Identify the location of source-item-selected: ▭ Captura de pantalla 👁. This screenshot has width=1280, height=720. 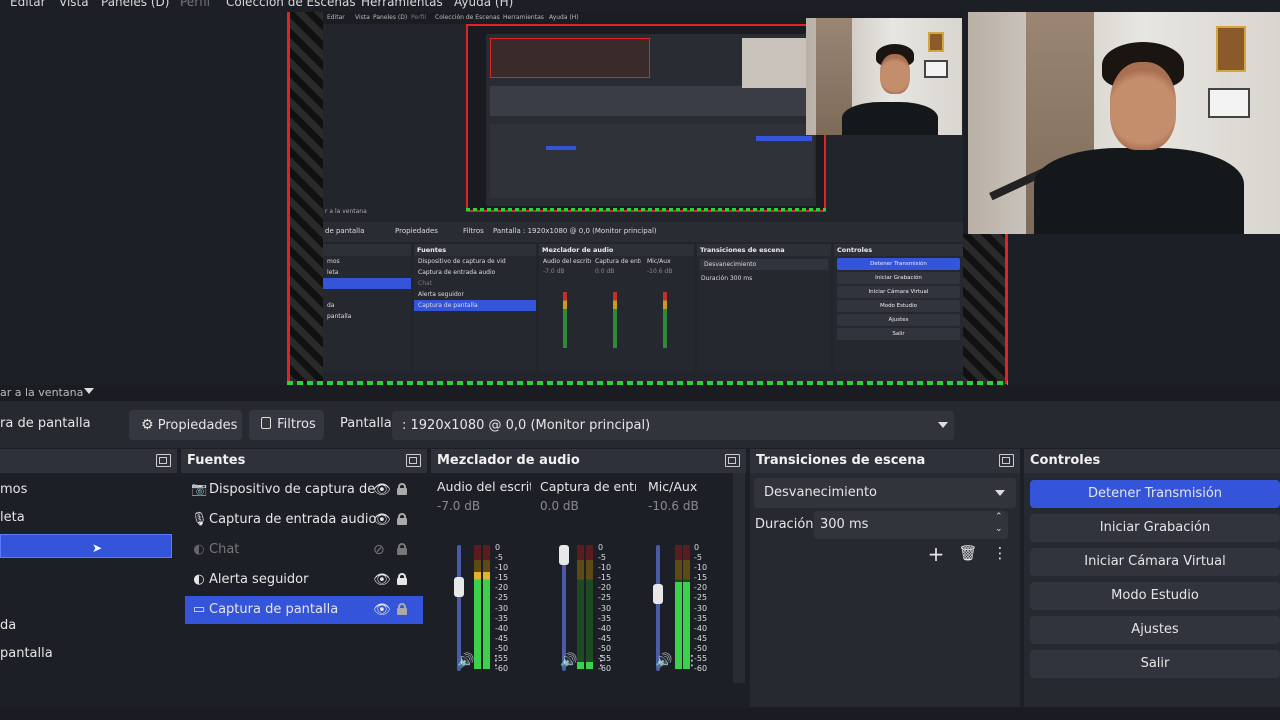
(304, 610).